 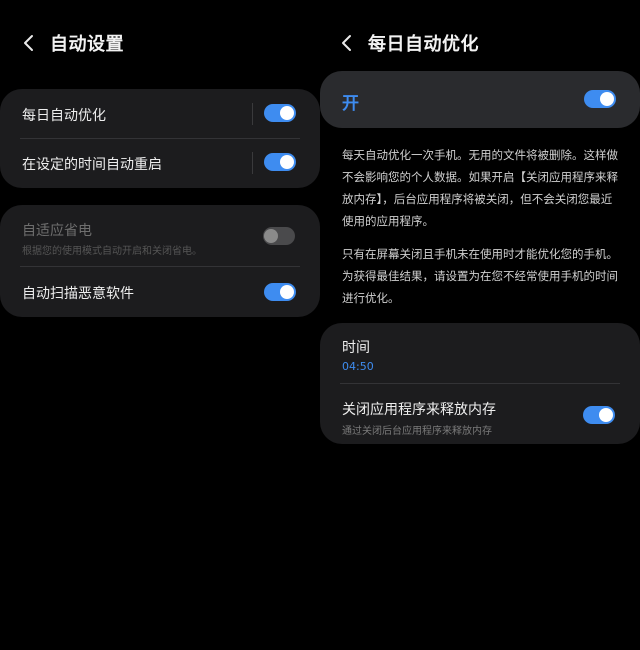 I want to click on daily-optimization-toggle, so click(x=280, y=113).